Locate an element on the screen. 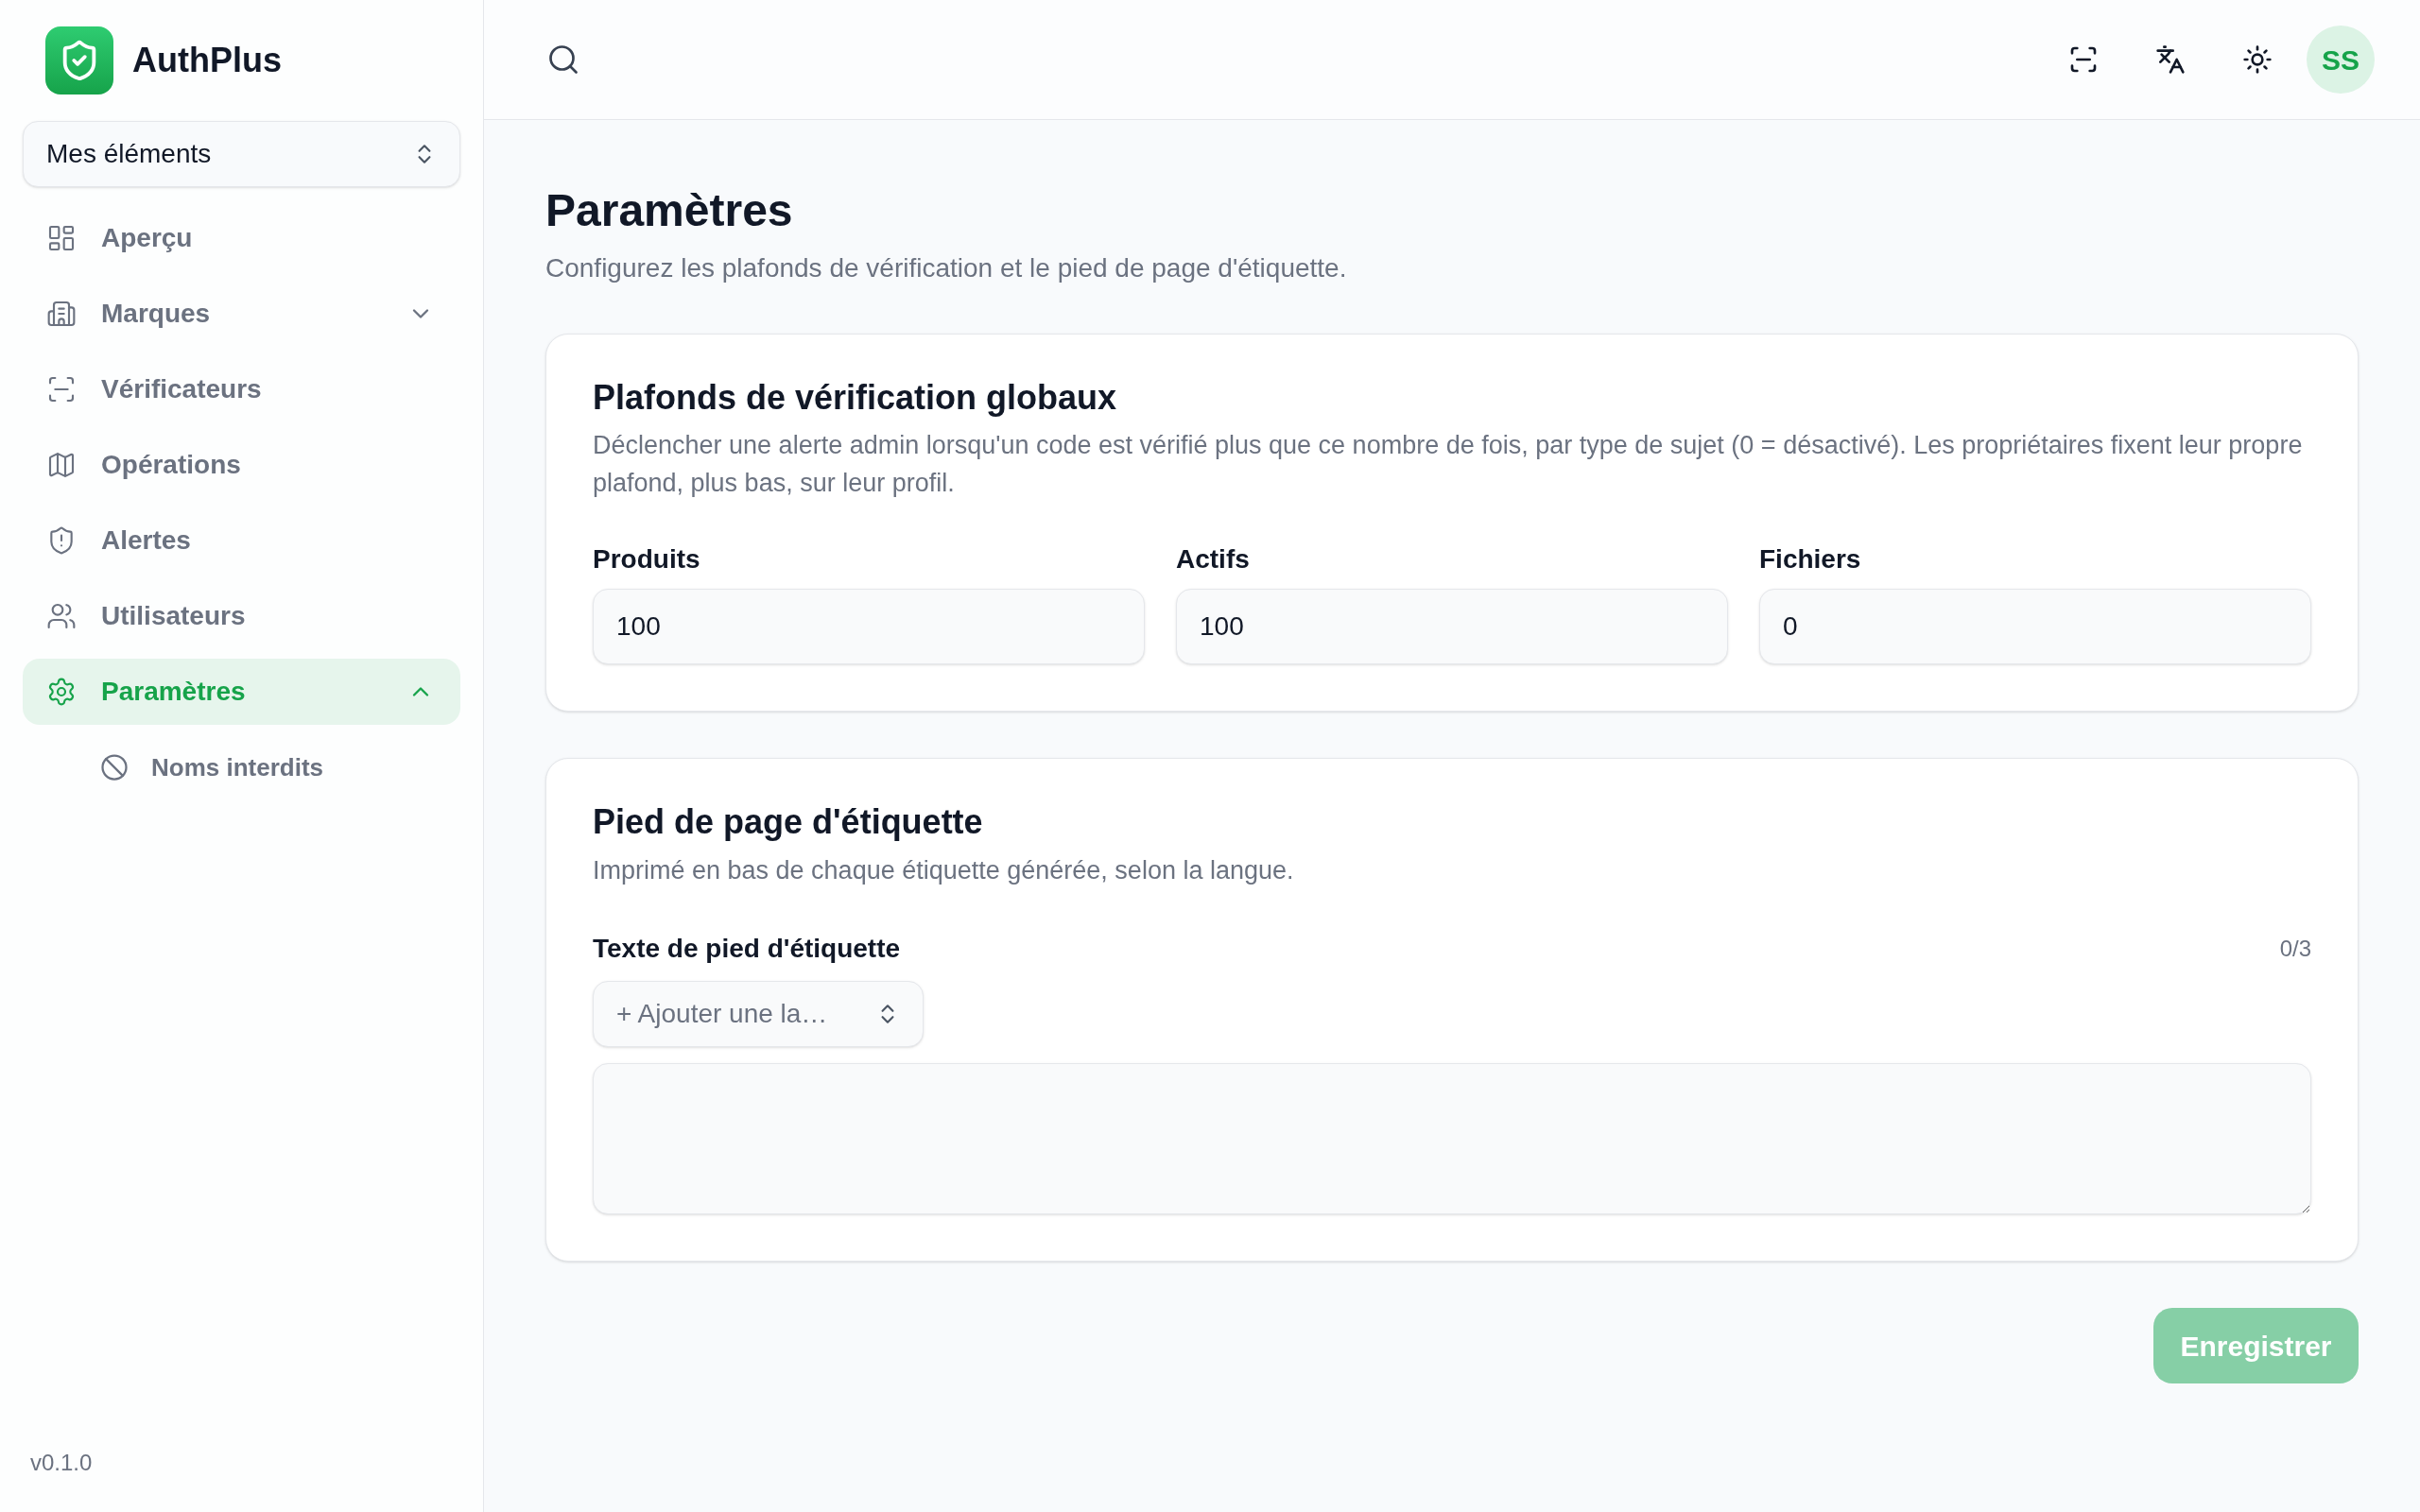 Image resolution: width=2420 pixels, height=1512 pixels. translate-icon is located at coordinates (2170, 59).